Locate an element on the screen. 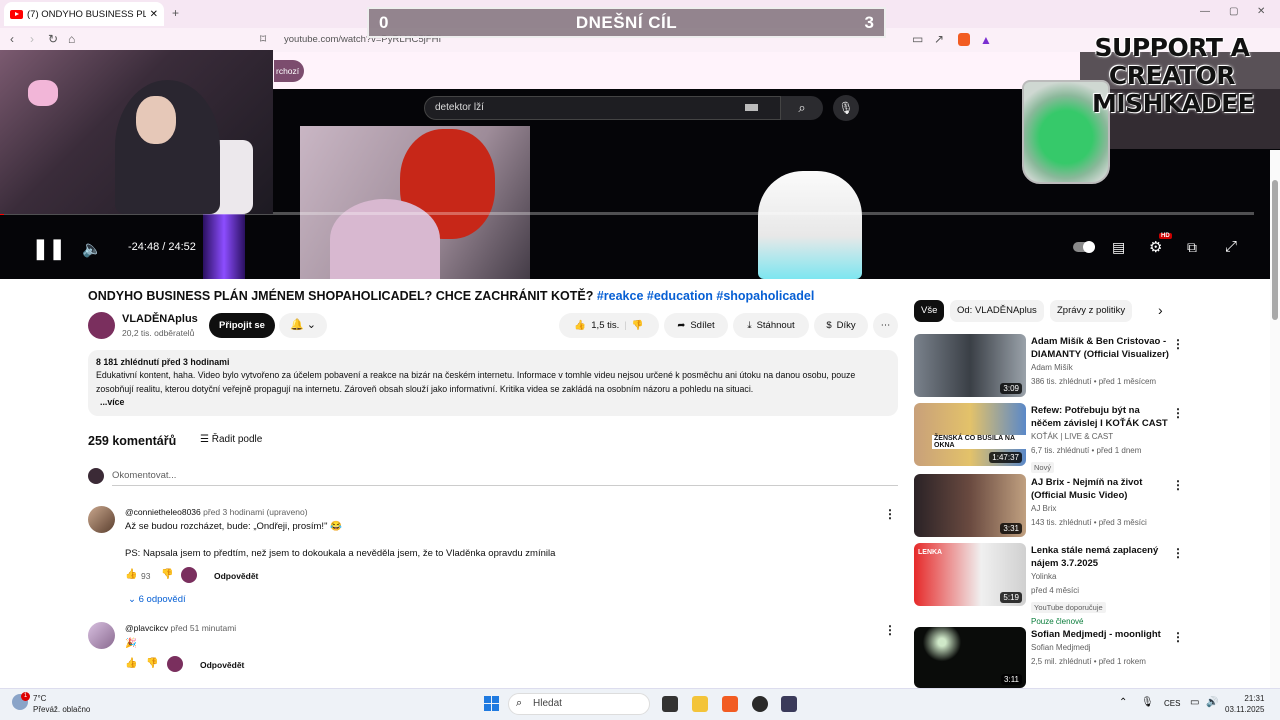 This screenshot has height=720, width=1280. thanks-button: $ Díky is located at coordinates (841, 325).